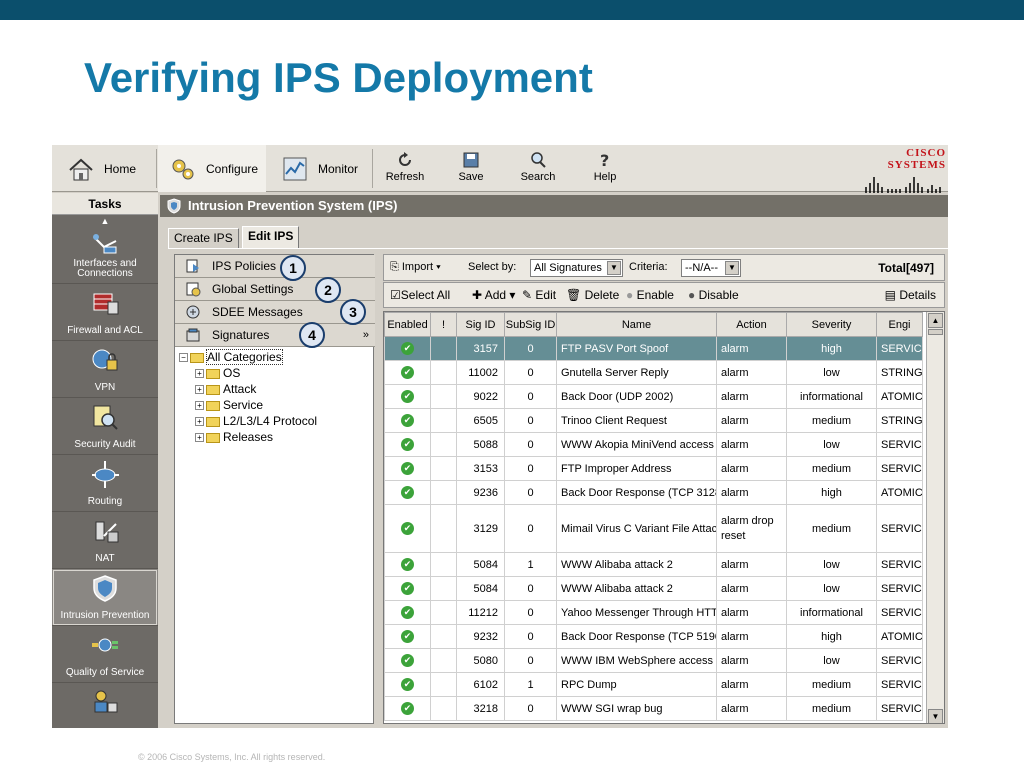 The image size is (1024, 768). I want to click on select-by-value: All Signatures, so click(568, 268).